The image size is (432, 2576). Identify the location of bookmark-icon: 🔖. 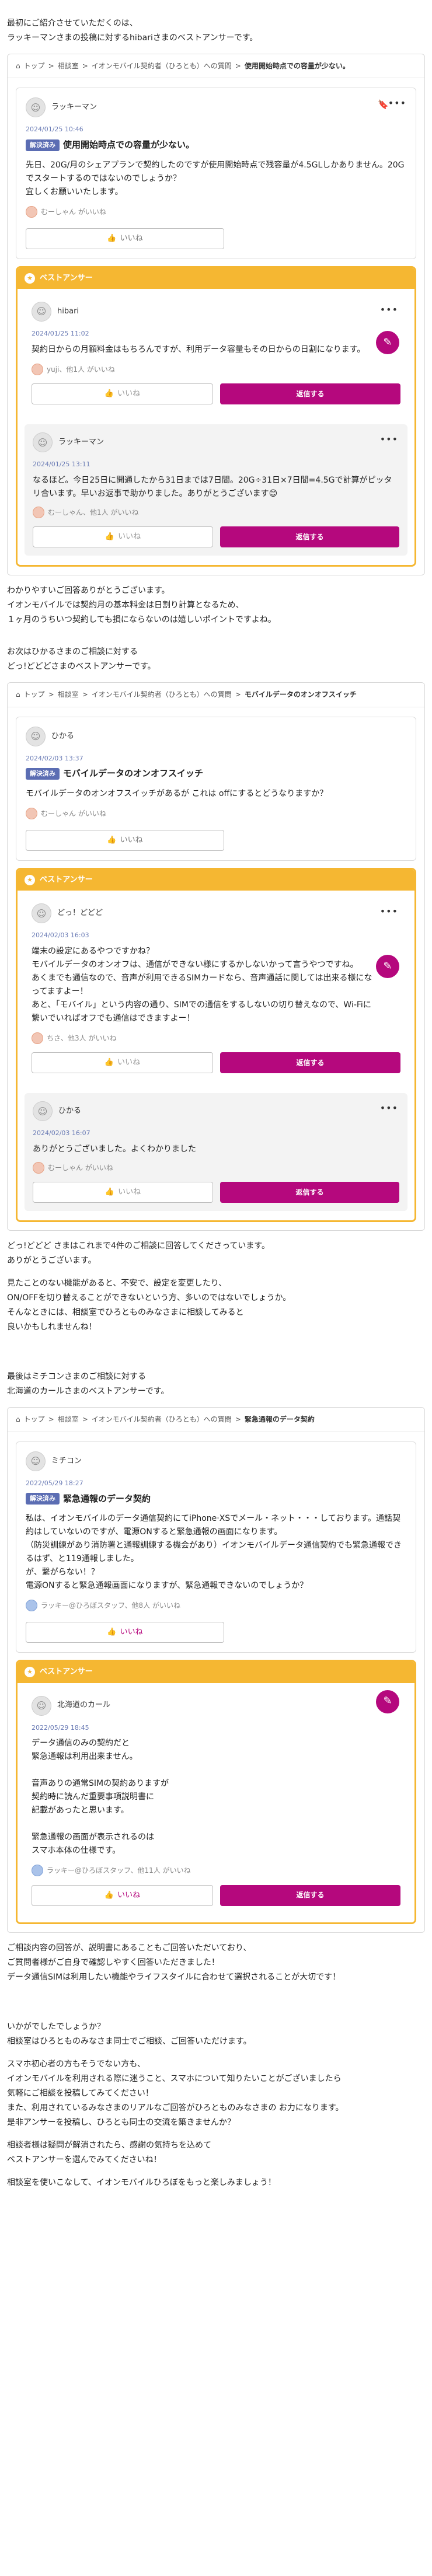
(383, 105).